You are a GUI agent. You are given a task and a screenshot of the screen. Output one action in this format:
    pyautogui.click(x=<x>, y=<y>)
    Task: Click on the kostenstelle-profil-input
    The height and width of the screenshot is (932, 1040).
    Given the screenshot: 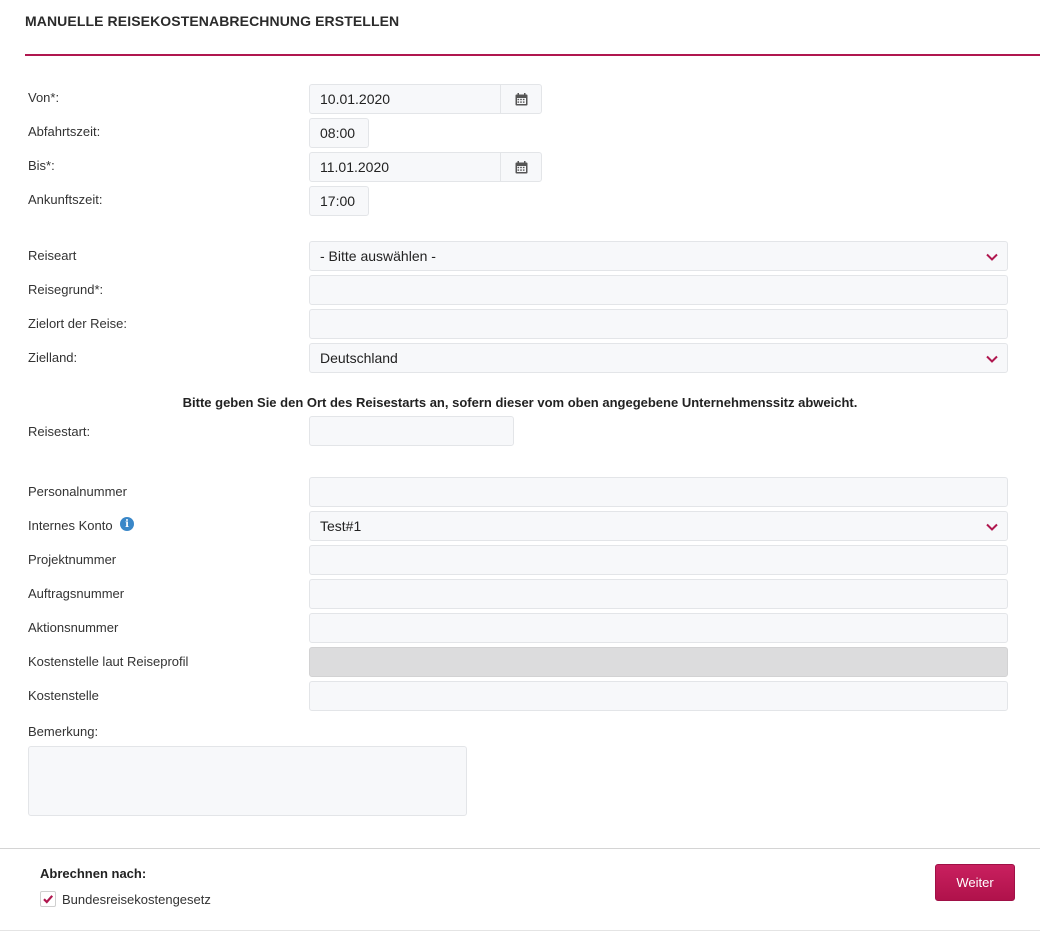 What is the action you would take?
    pyautogui.click(x=658, y=662)
    